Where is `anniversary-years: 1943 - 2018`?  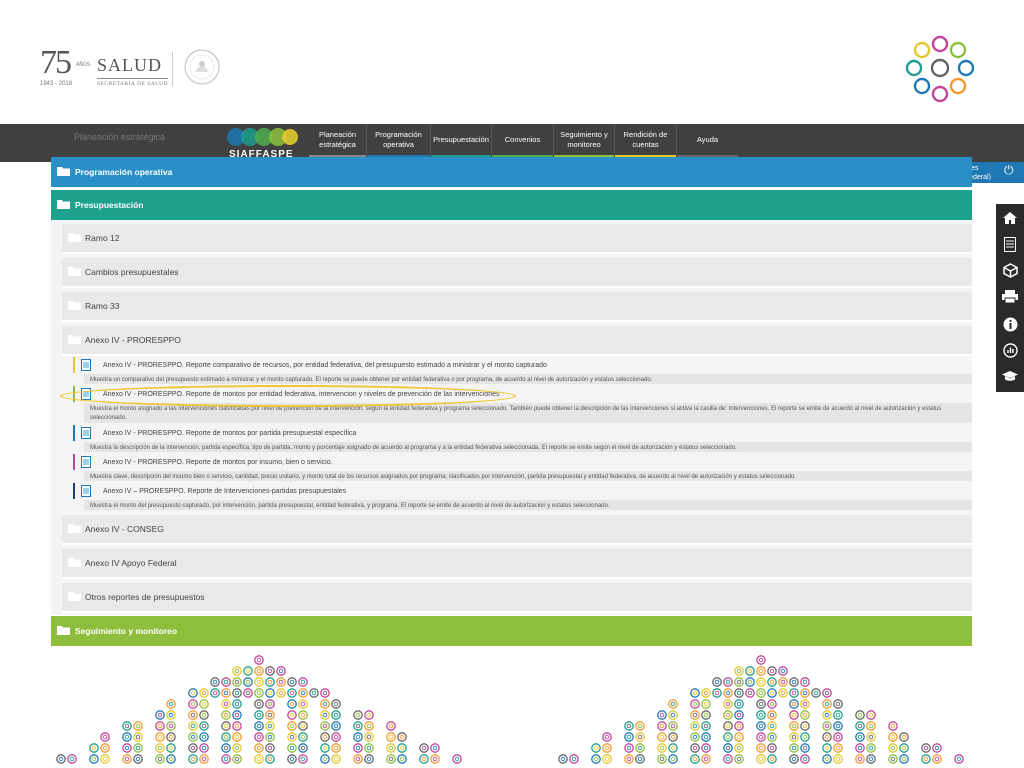
anniversary-years: 1943 - 2018 is located at coordinates (56, 84).